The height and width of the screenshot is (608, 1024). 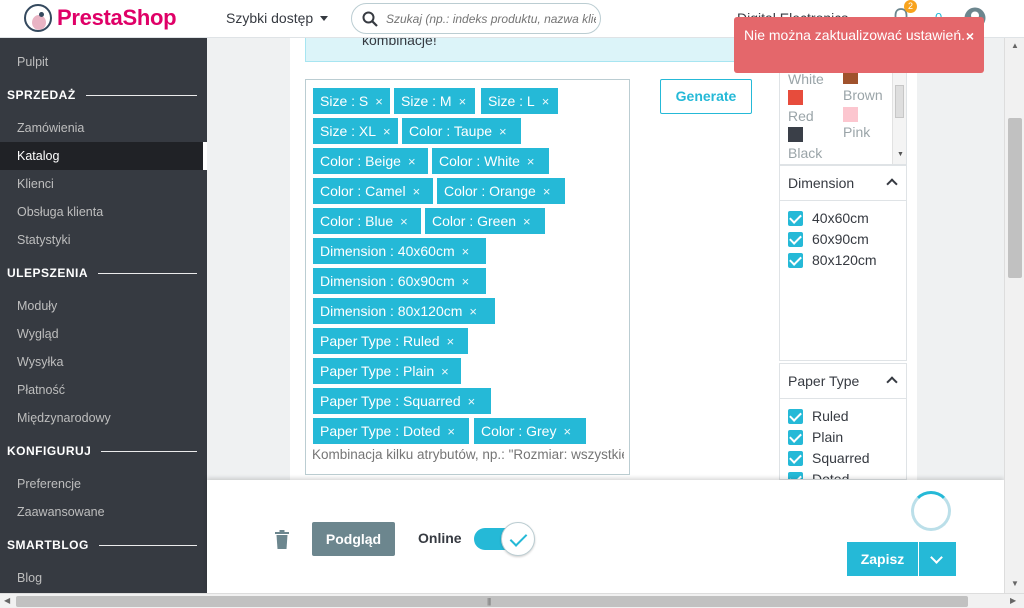 I want to click on sidebar-item: Obsługa klienta, so click(x=103, y=212).